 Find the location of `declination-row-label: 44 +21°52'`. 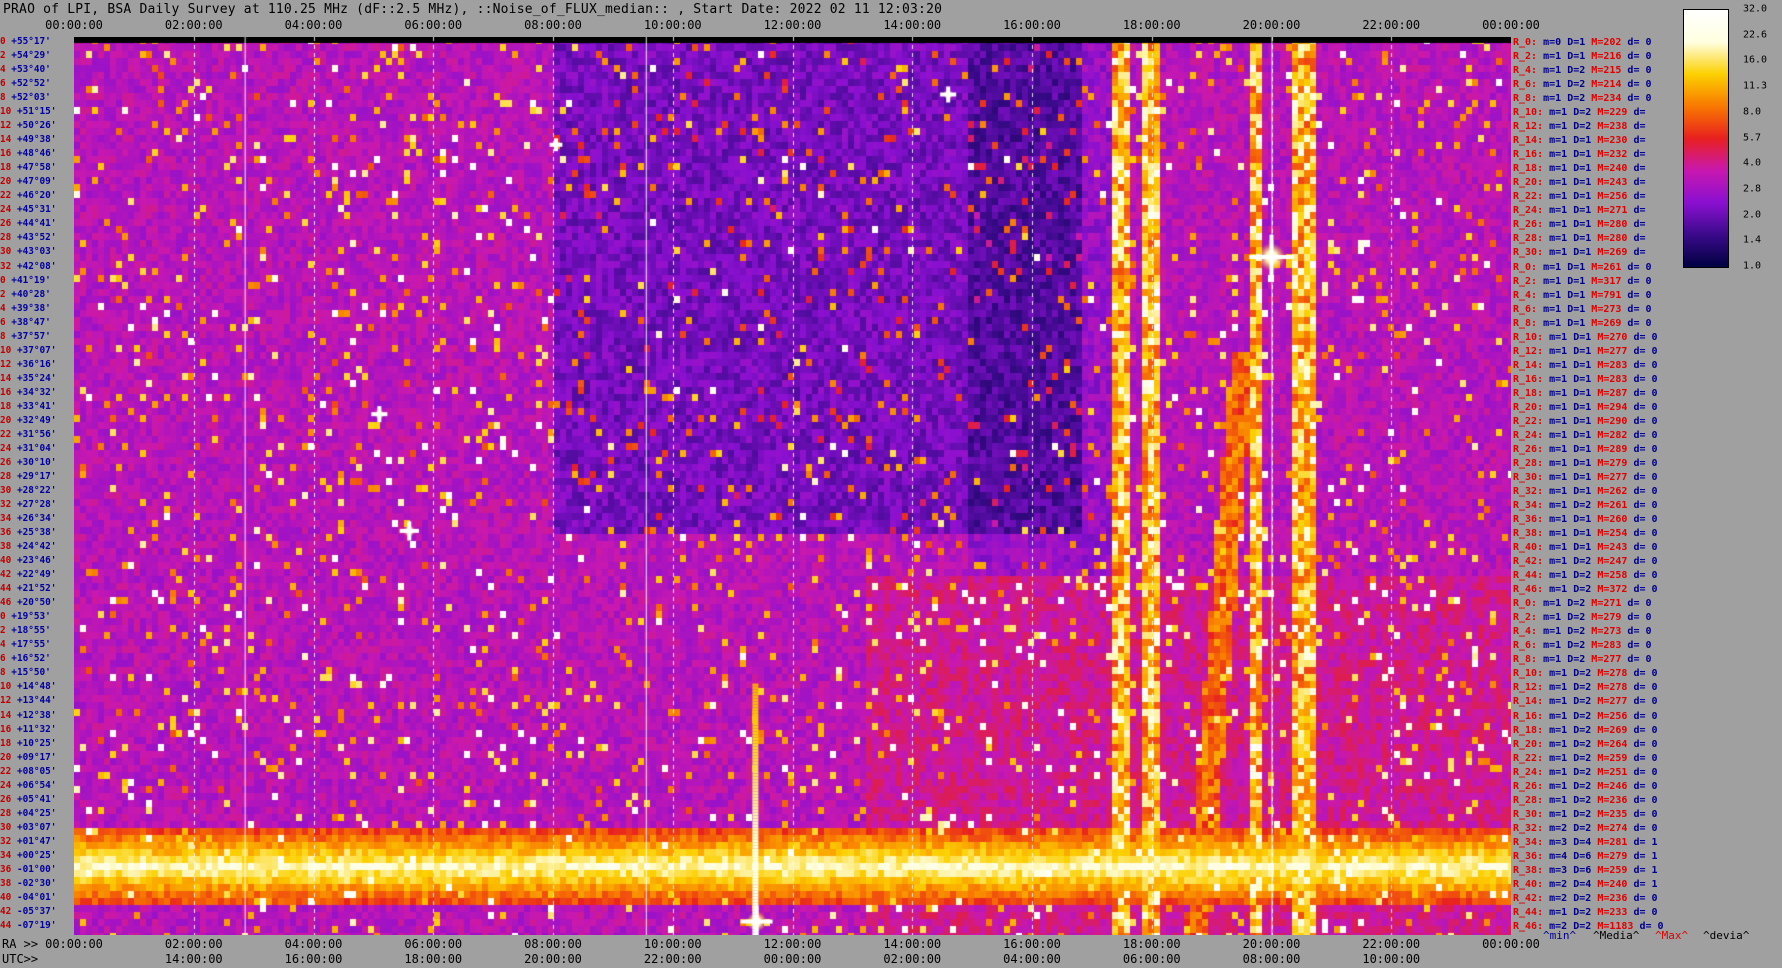

declination-row-label: 44 +21°52' is located at coordinates (28, 589).